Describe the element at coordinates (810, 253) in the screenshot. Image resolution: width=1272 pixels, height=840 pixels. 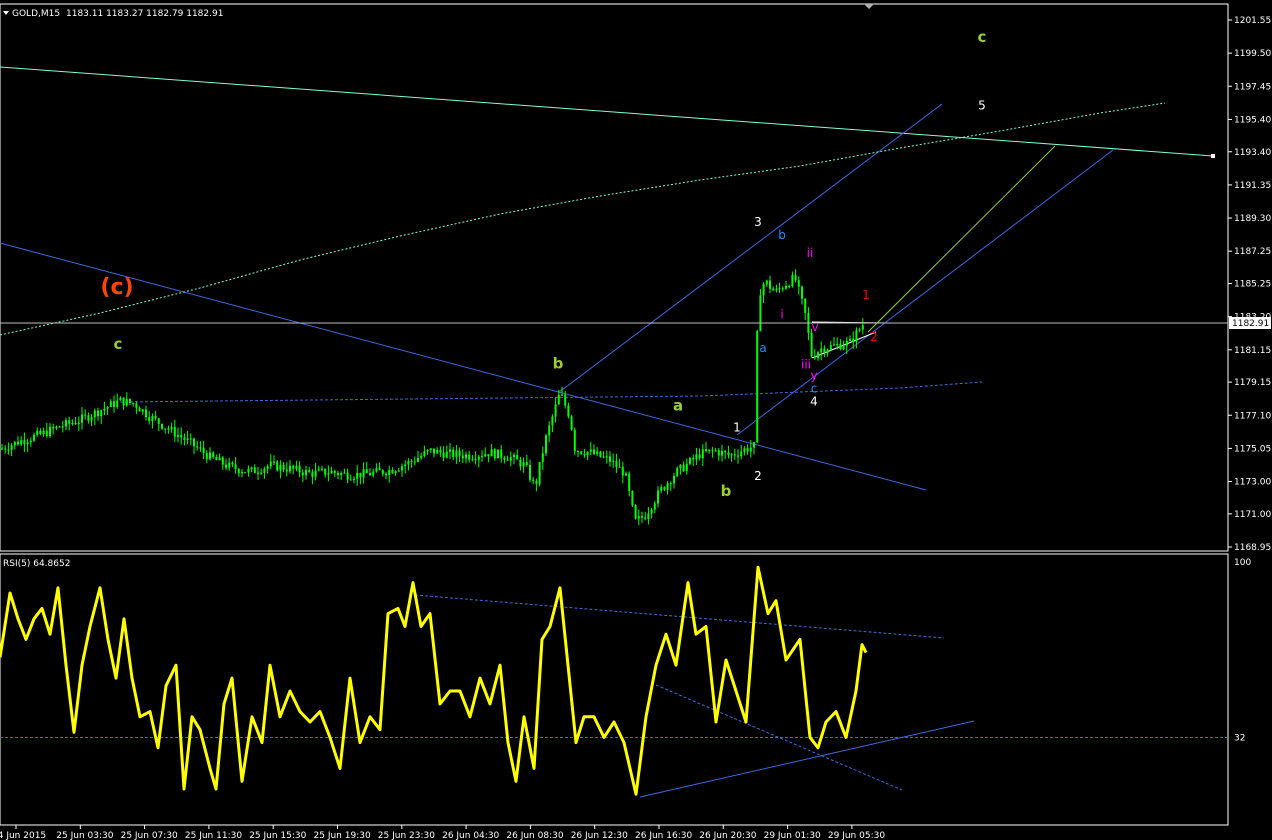
I see `wave-label: ii` at that location.